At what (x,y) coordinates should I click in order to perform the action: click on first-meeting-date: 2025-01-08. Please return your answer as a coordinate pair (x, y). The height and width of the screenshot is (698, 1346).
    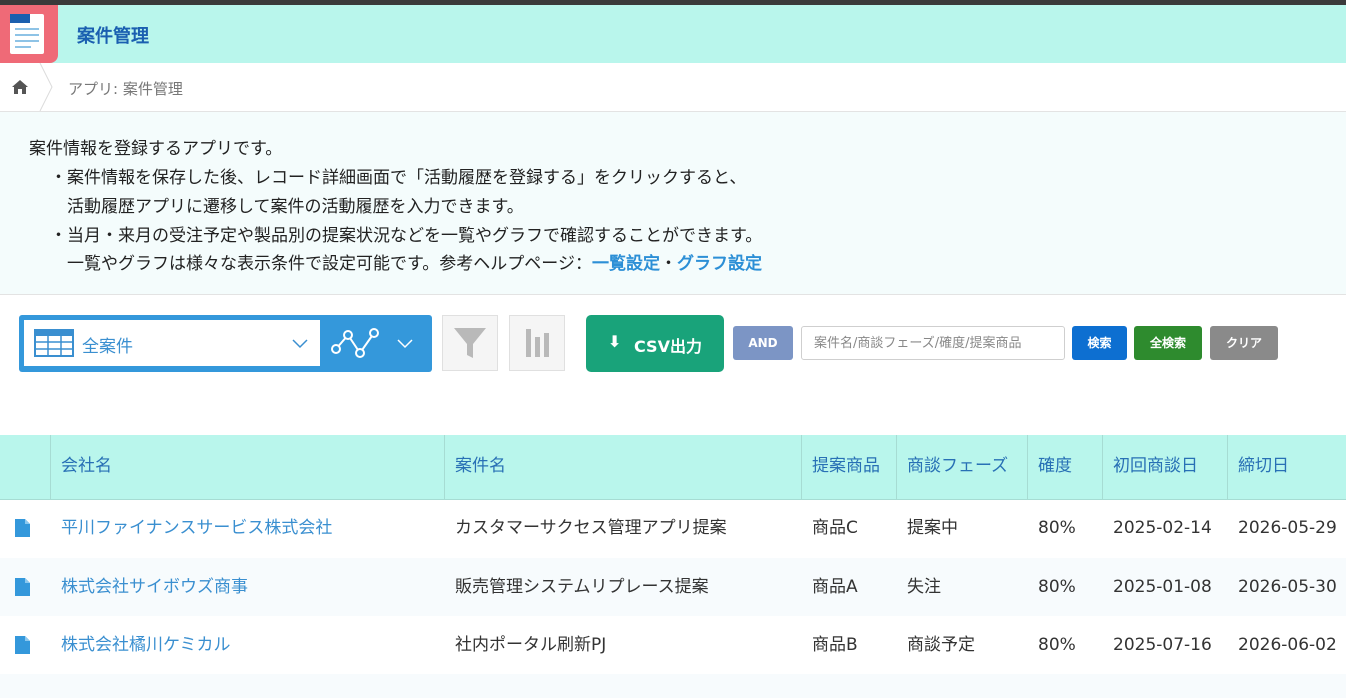
    Looking at the image, I should click on (1162, 587).